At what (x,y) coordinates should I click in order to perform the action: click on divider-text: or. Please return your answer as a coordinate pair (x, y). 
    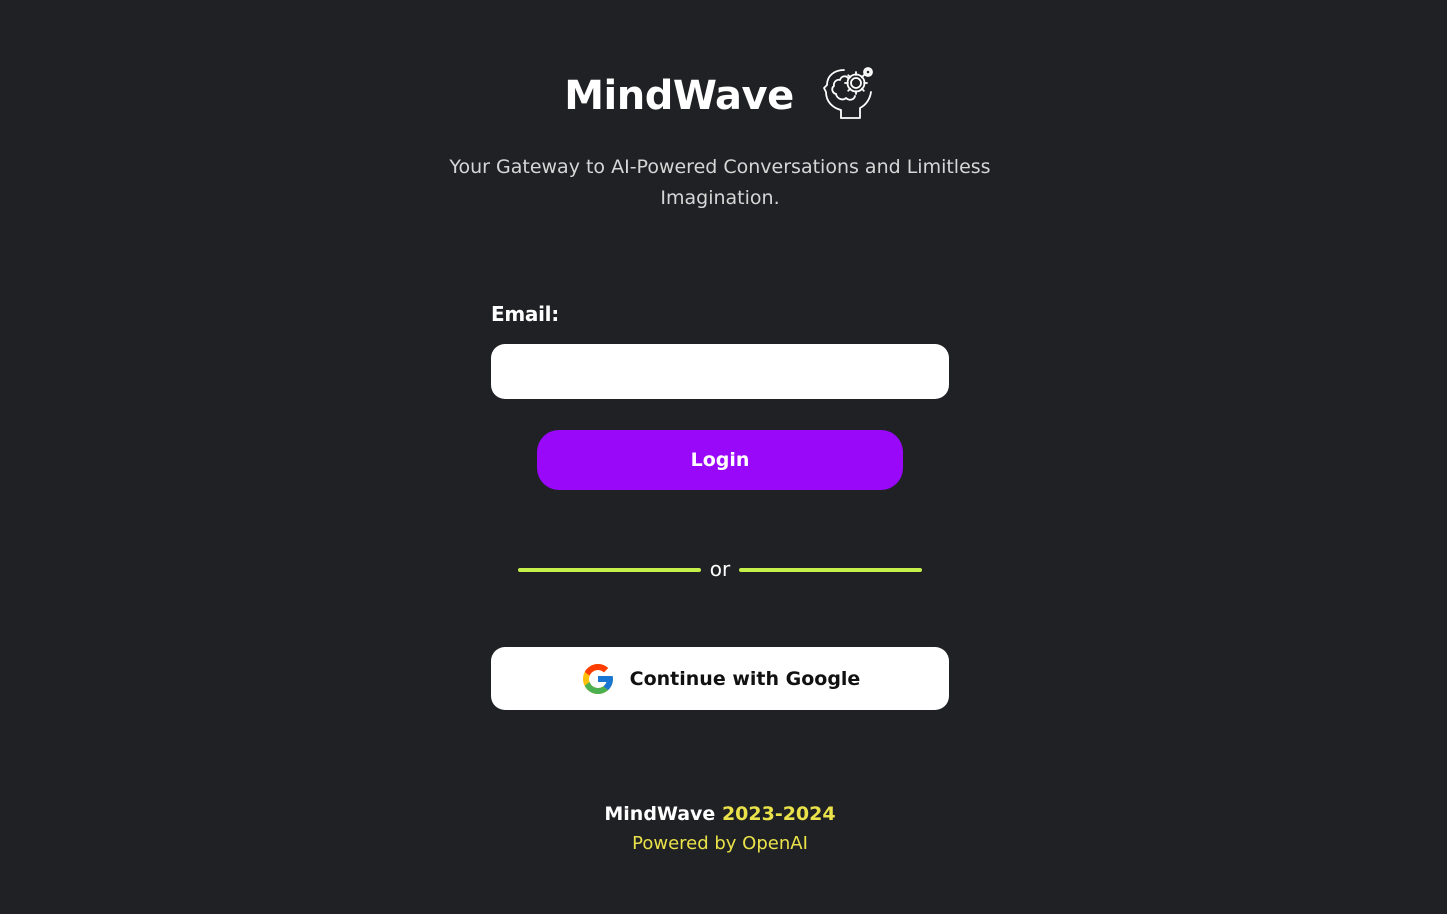
    Looking at the image, I should click on (720, 569).